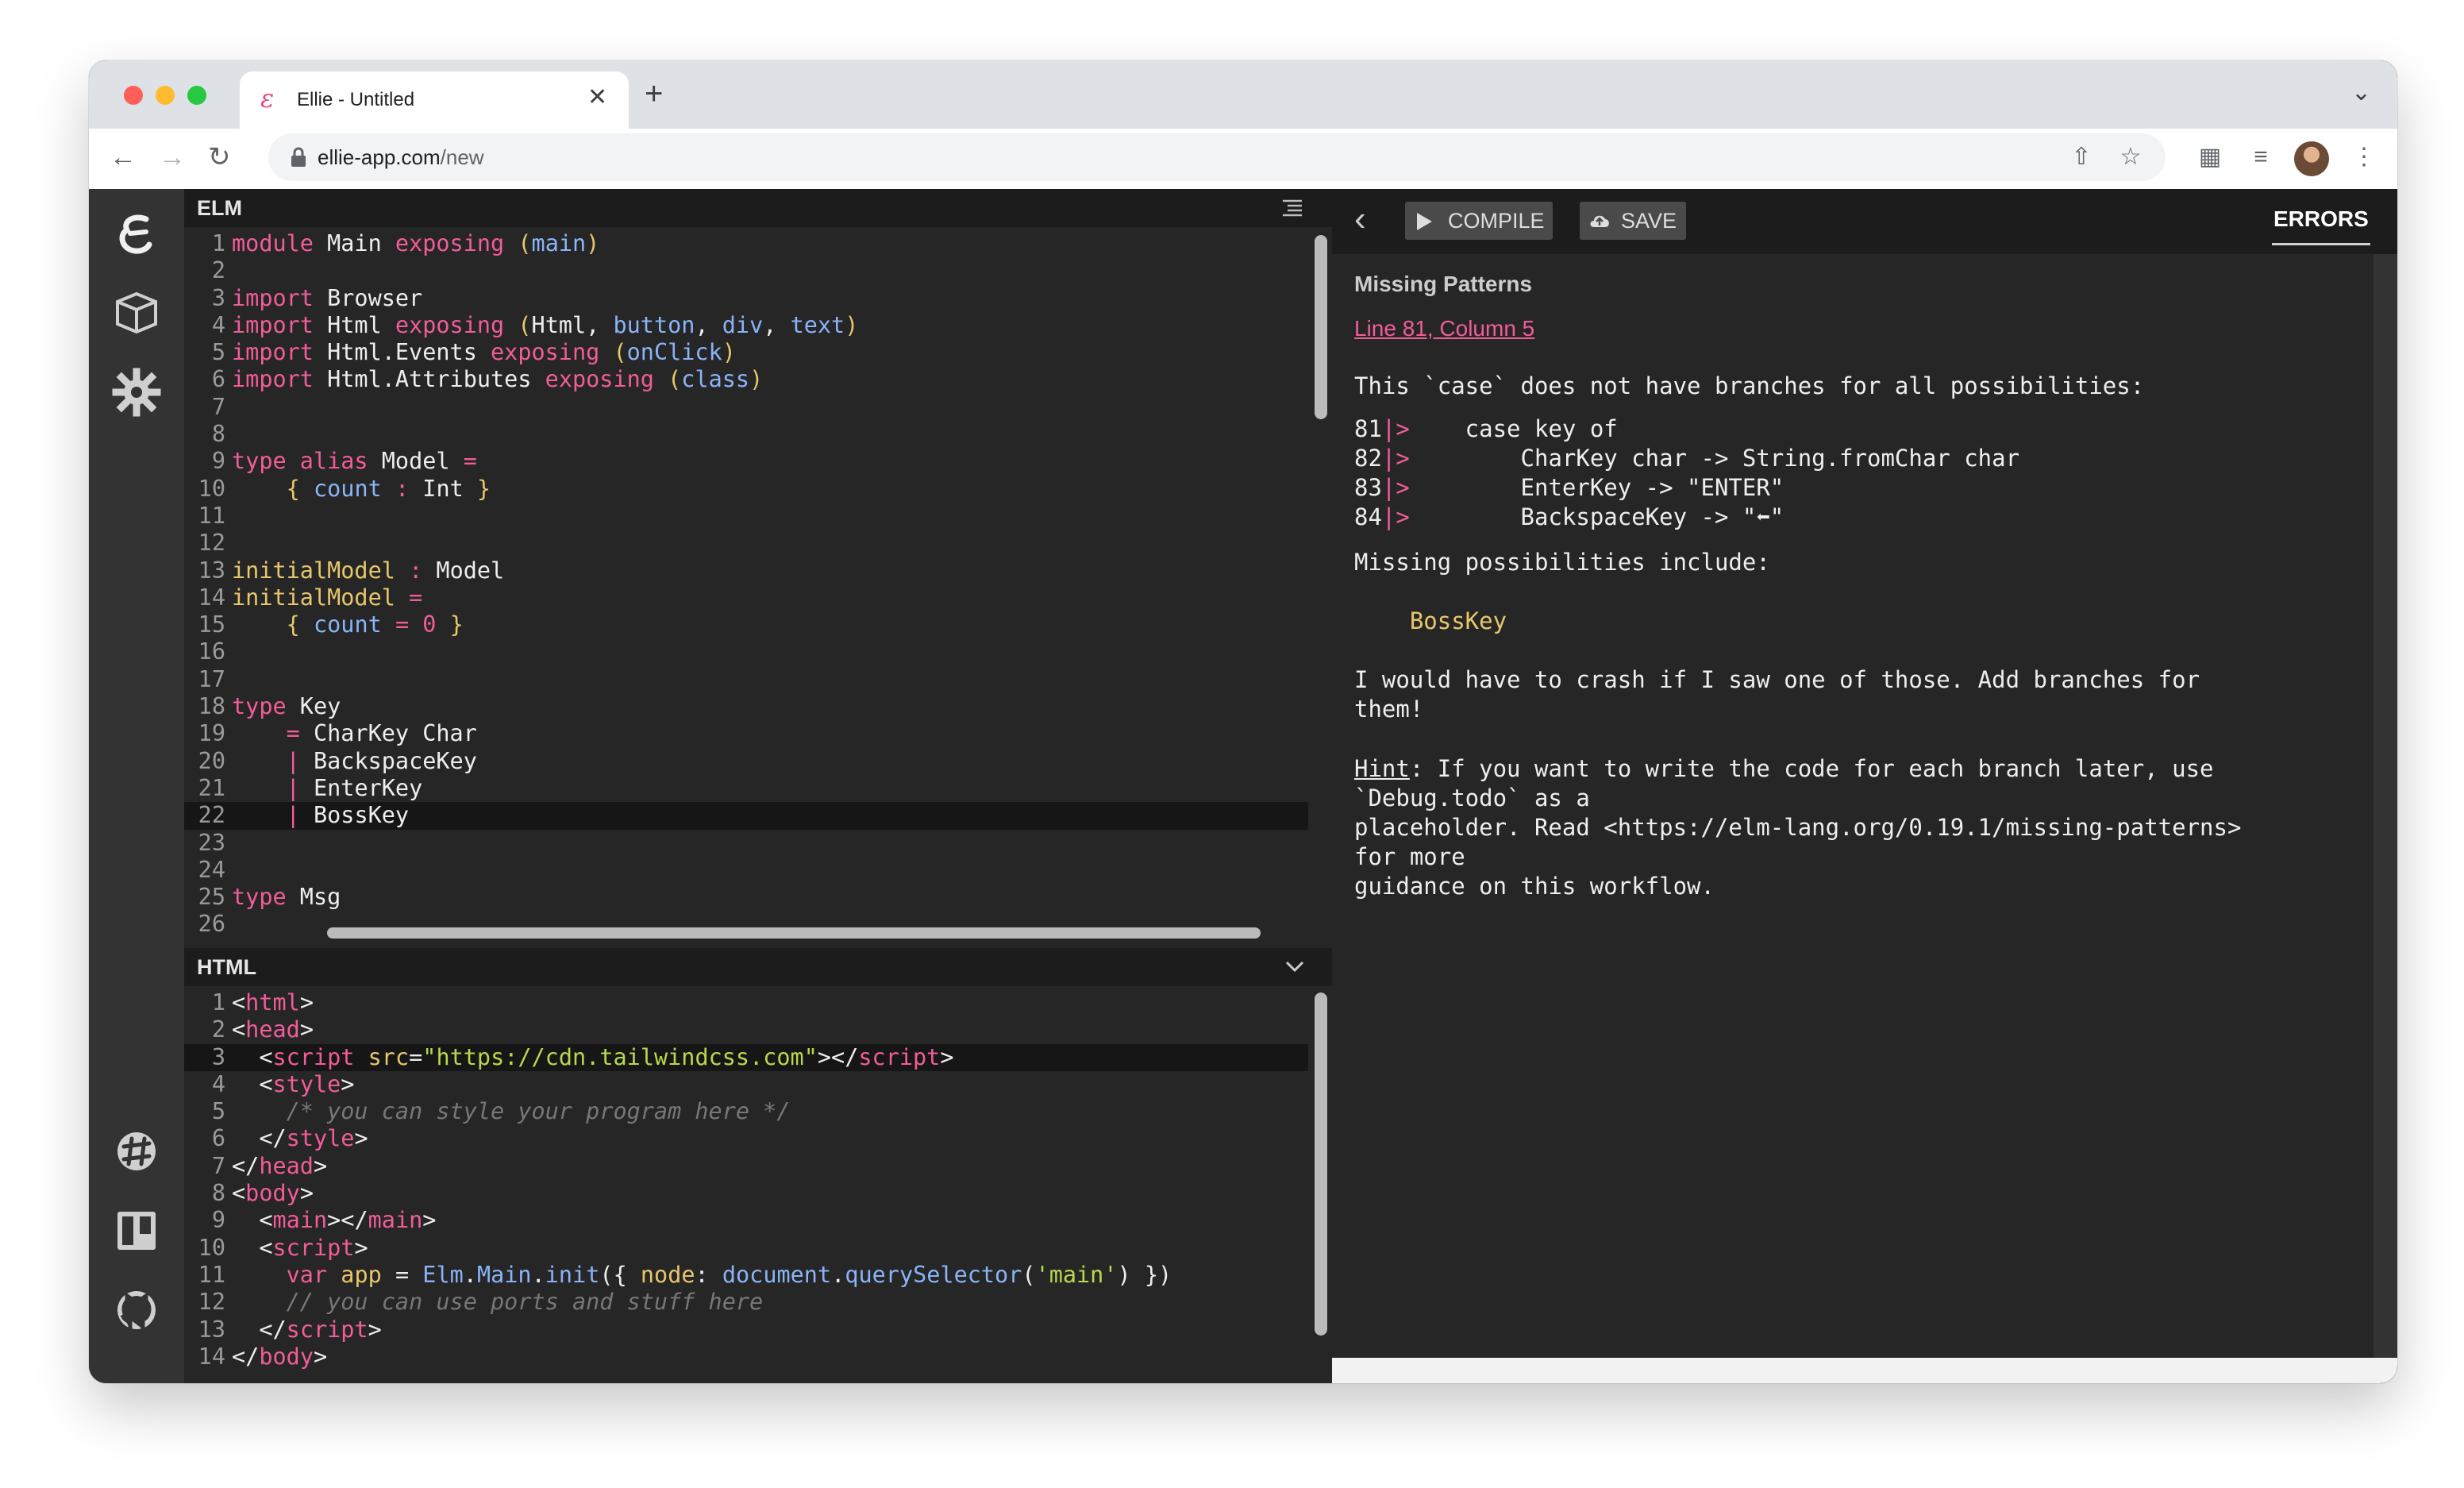  What do you see at coordinates (211, 842) in the screenshot?
I see `line-number: 23` at bounding box center [211, 842].